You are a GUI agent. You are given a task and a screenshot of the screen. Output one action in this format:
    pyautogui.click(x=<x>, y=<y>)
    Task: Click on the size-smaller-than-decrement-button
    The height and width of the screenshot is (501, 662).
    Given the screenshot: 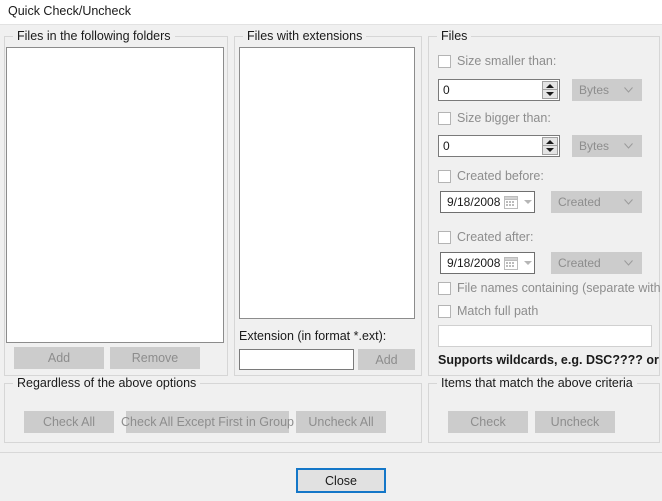 What is the action you would take?
    pyautogui.click(x=550, y=94)
    